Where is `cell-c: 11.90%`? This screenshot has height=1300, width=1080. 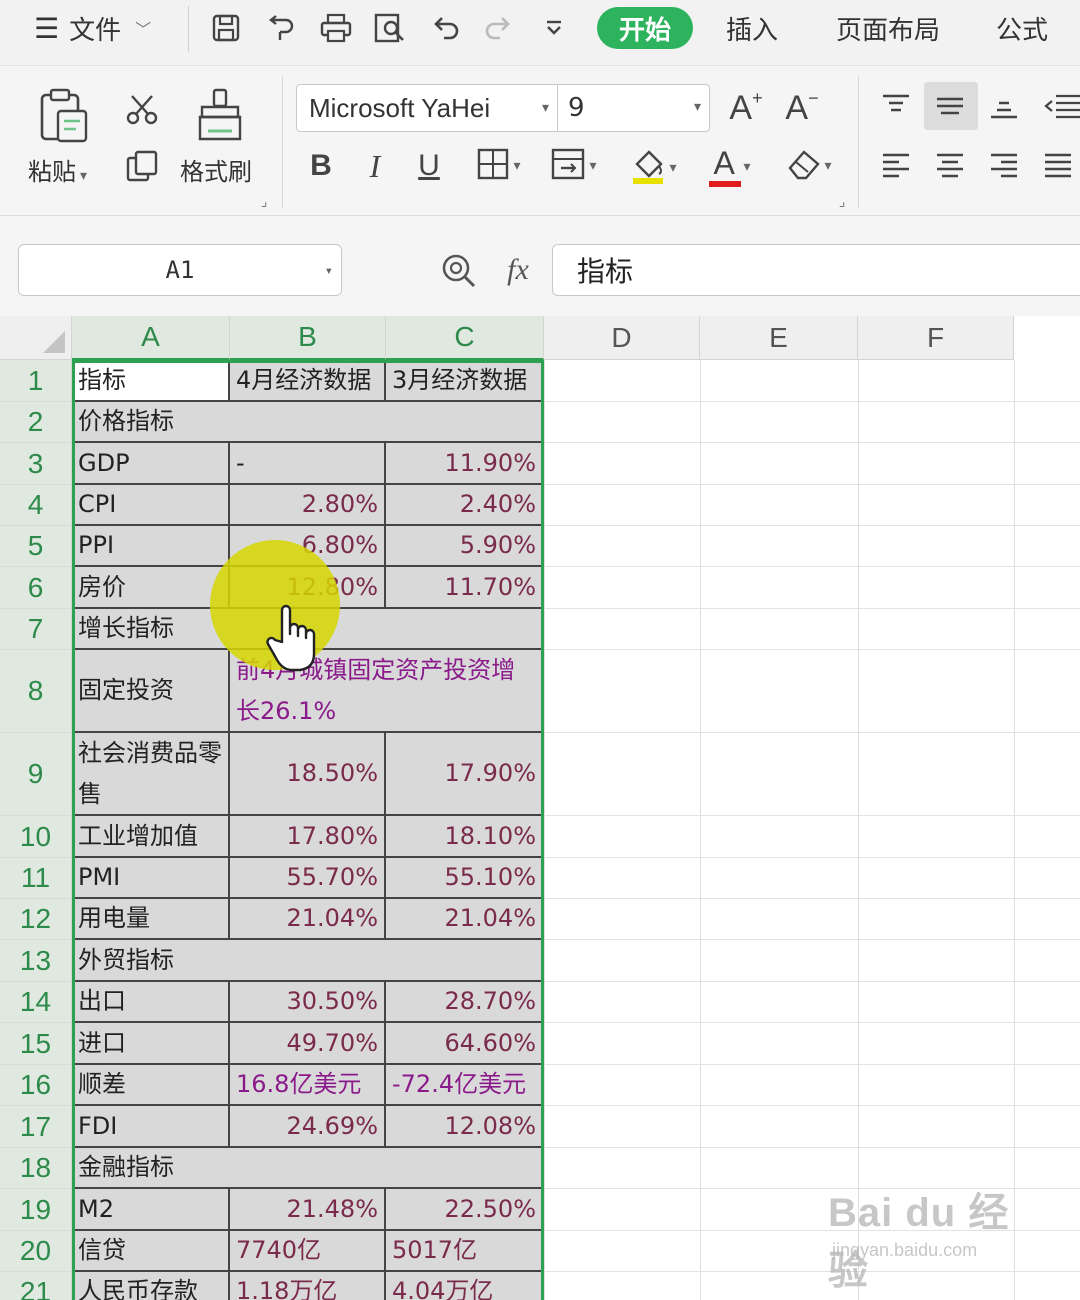 cell-c: 11.90% is located at coordinates (465, 464).